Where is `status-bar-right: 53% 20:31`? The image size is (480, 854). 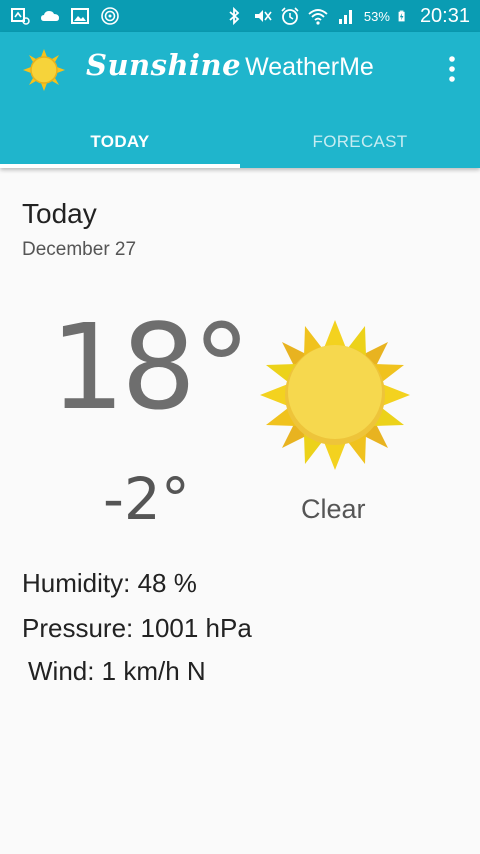
status-bar-right: 53% 20:31 is located at coordinates (347, 16).